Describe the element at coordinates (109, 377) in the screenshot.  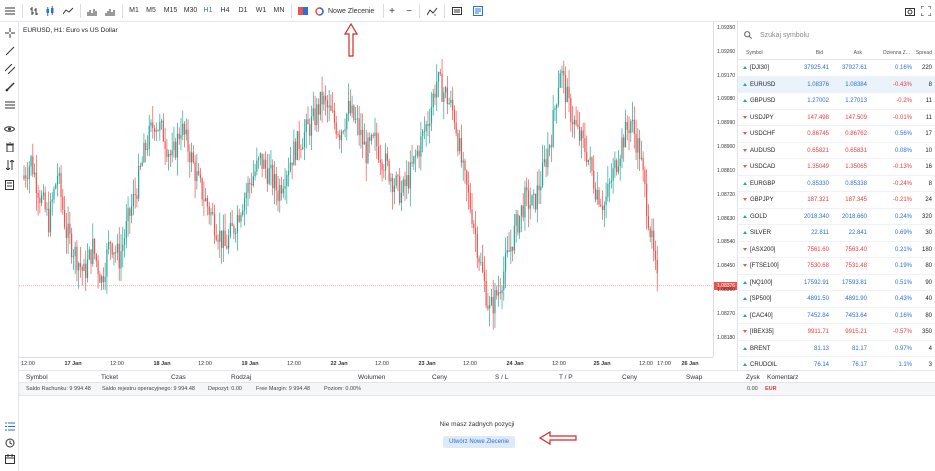
I see `positions-header-1: Ticket` at that location.